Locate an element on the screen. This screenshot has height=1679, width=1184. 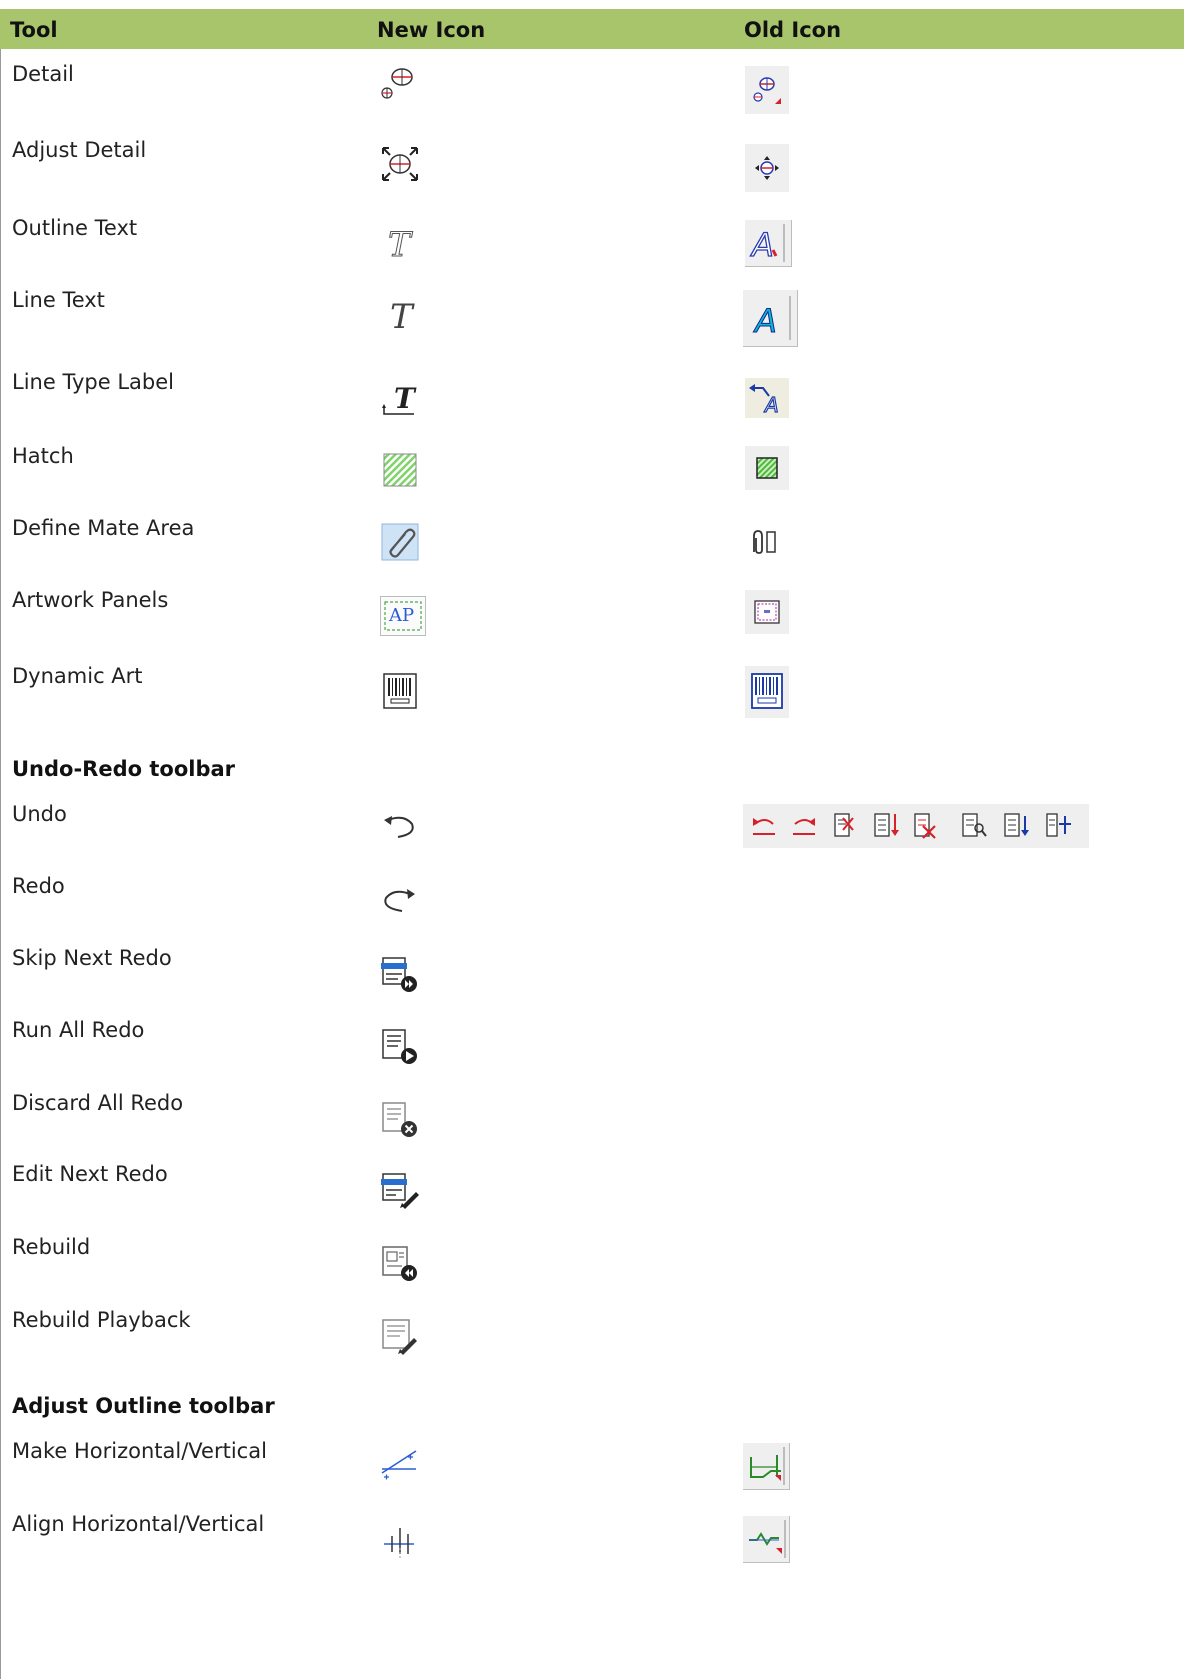
header-tool: Tool is located at coordinates (34, 30).